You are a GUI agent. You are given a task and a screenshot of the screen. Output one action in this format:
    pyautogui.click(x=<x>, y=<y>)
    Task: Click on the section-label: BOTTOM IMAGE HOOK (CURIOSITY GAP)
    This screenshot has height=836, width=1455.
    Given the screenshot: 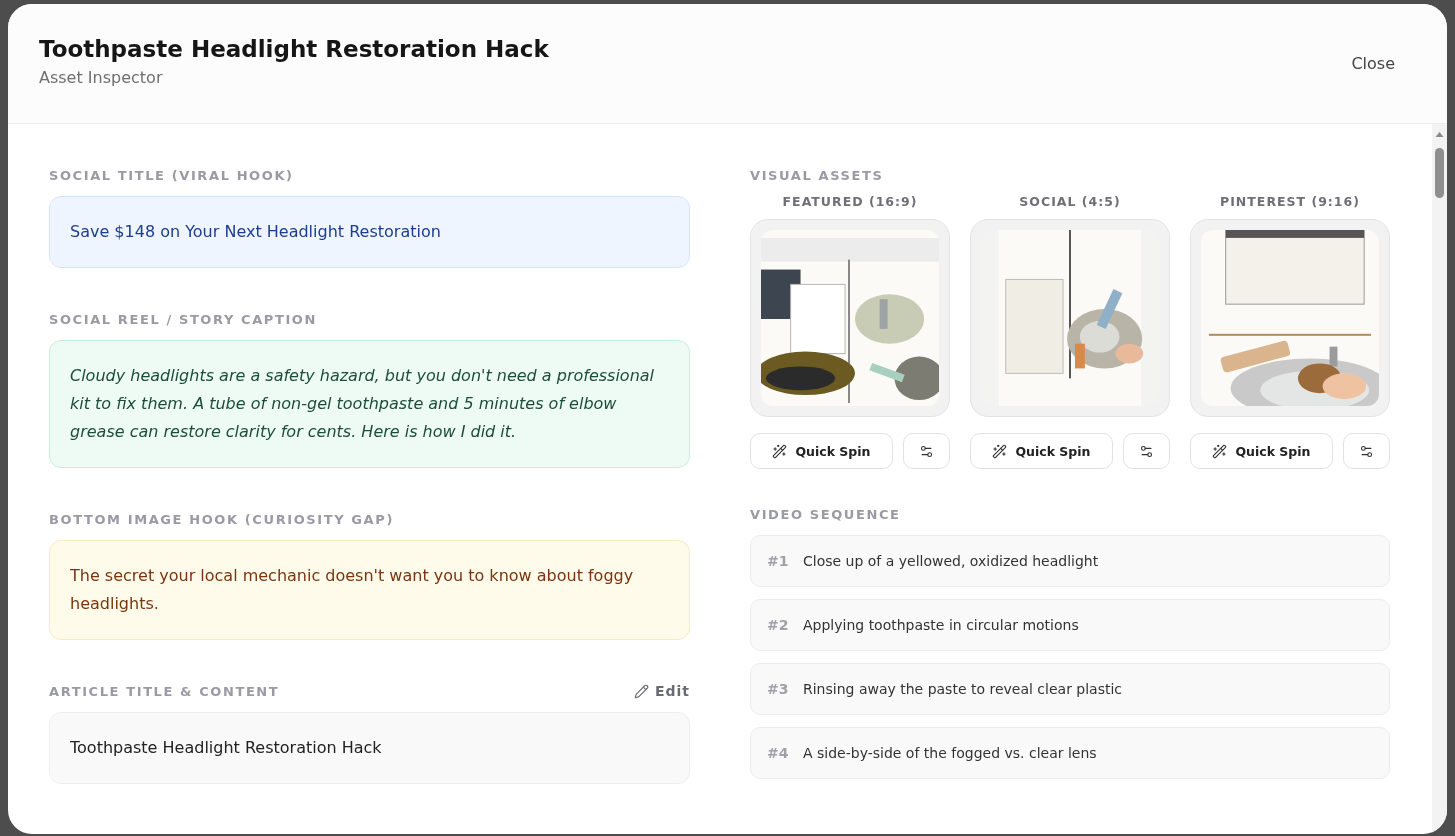 What is the action you would take?
    pyautogui.click(x=221, y=519)
    